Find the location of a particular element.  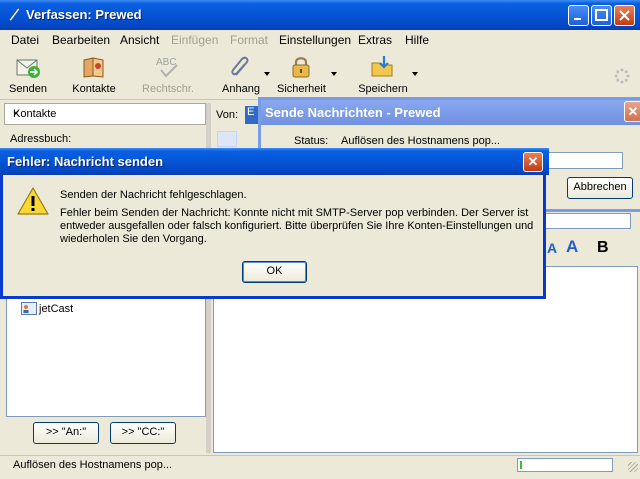

save-folder-icon is located at coordinates (382, 66).